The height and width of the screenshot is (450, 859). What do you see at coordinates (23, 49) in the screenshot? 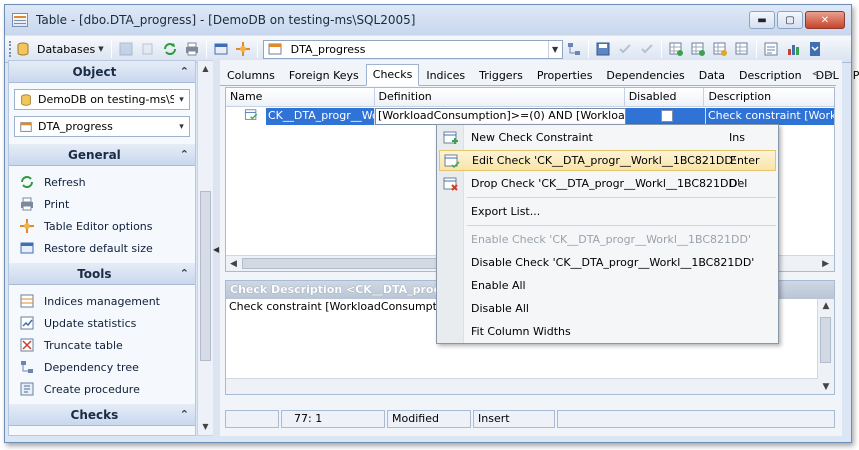
I see `database-icon` at bounding box center [23, 49].